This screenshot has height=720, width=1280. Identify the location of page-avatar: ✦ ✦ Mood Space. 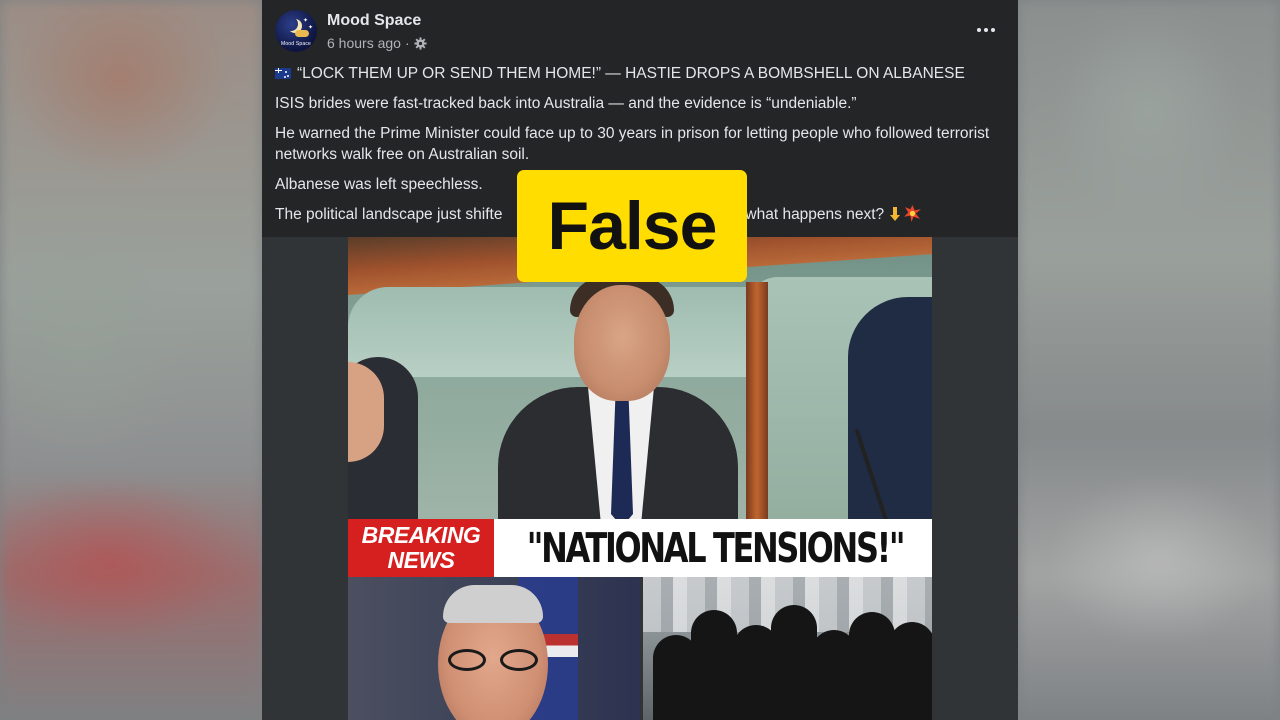
(296, 31).